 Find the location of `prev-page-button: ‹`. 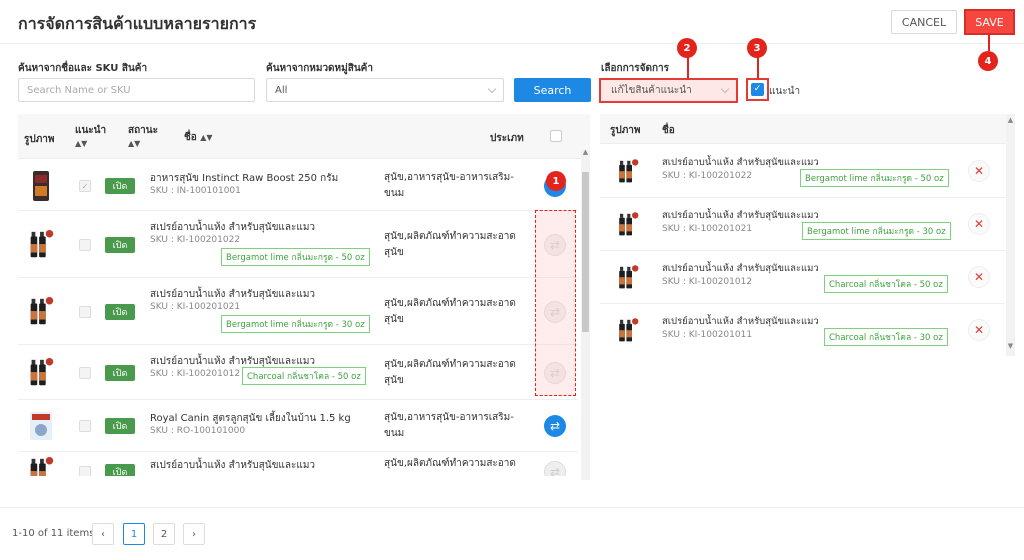

prev-page-button: ‹ is located at coordinates (103, 534).